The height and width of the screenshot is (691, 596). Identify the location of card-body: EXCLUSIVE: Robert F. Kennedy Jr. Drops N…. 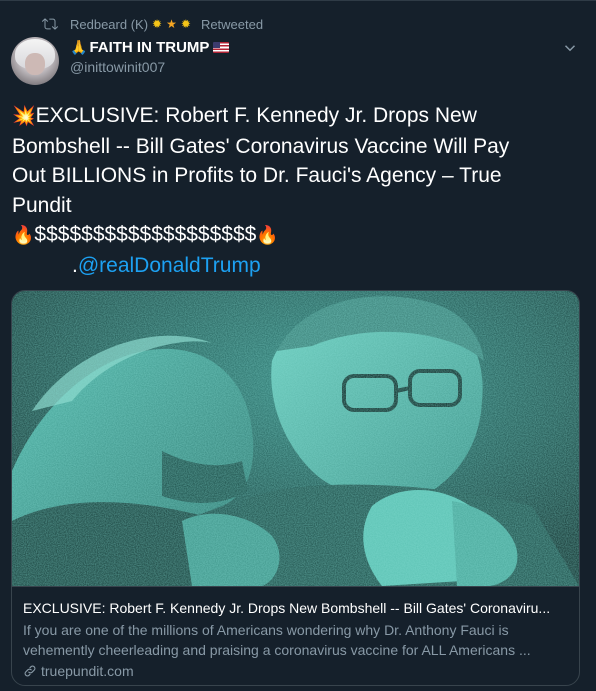
(295, 635).